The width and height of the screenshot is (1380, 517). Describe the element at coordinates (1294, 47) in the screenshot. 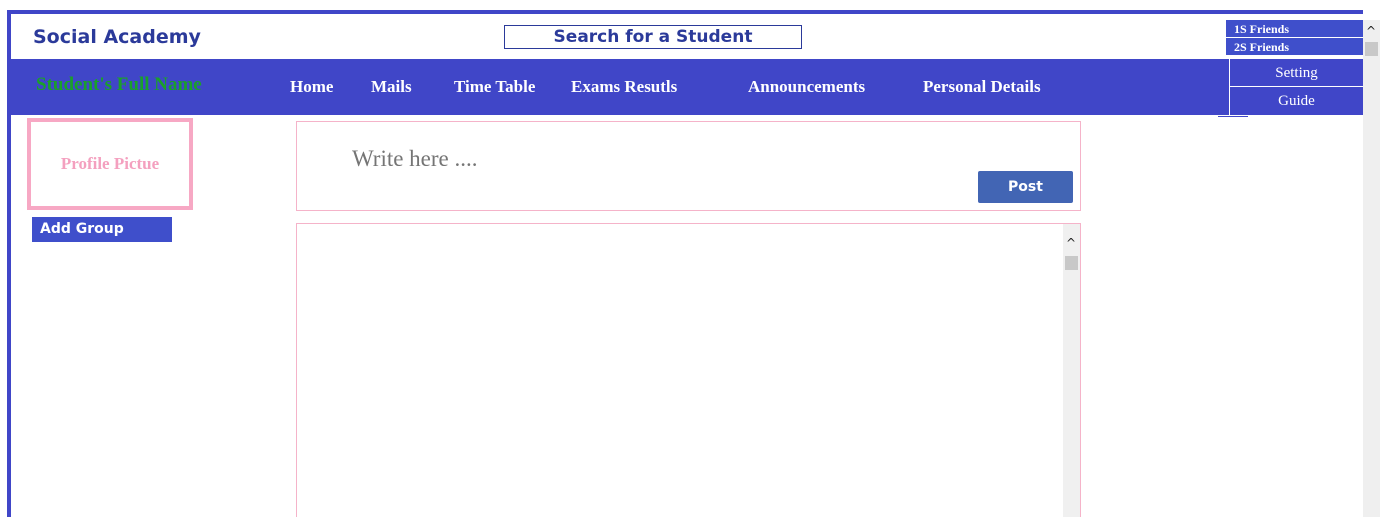

I see `friends-2s-link: 2S Friends` at that location.